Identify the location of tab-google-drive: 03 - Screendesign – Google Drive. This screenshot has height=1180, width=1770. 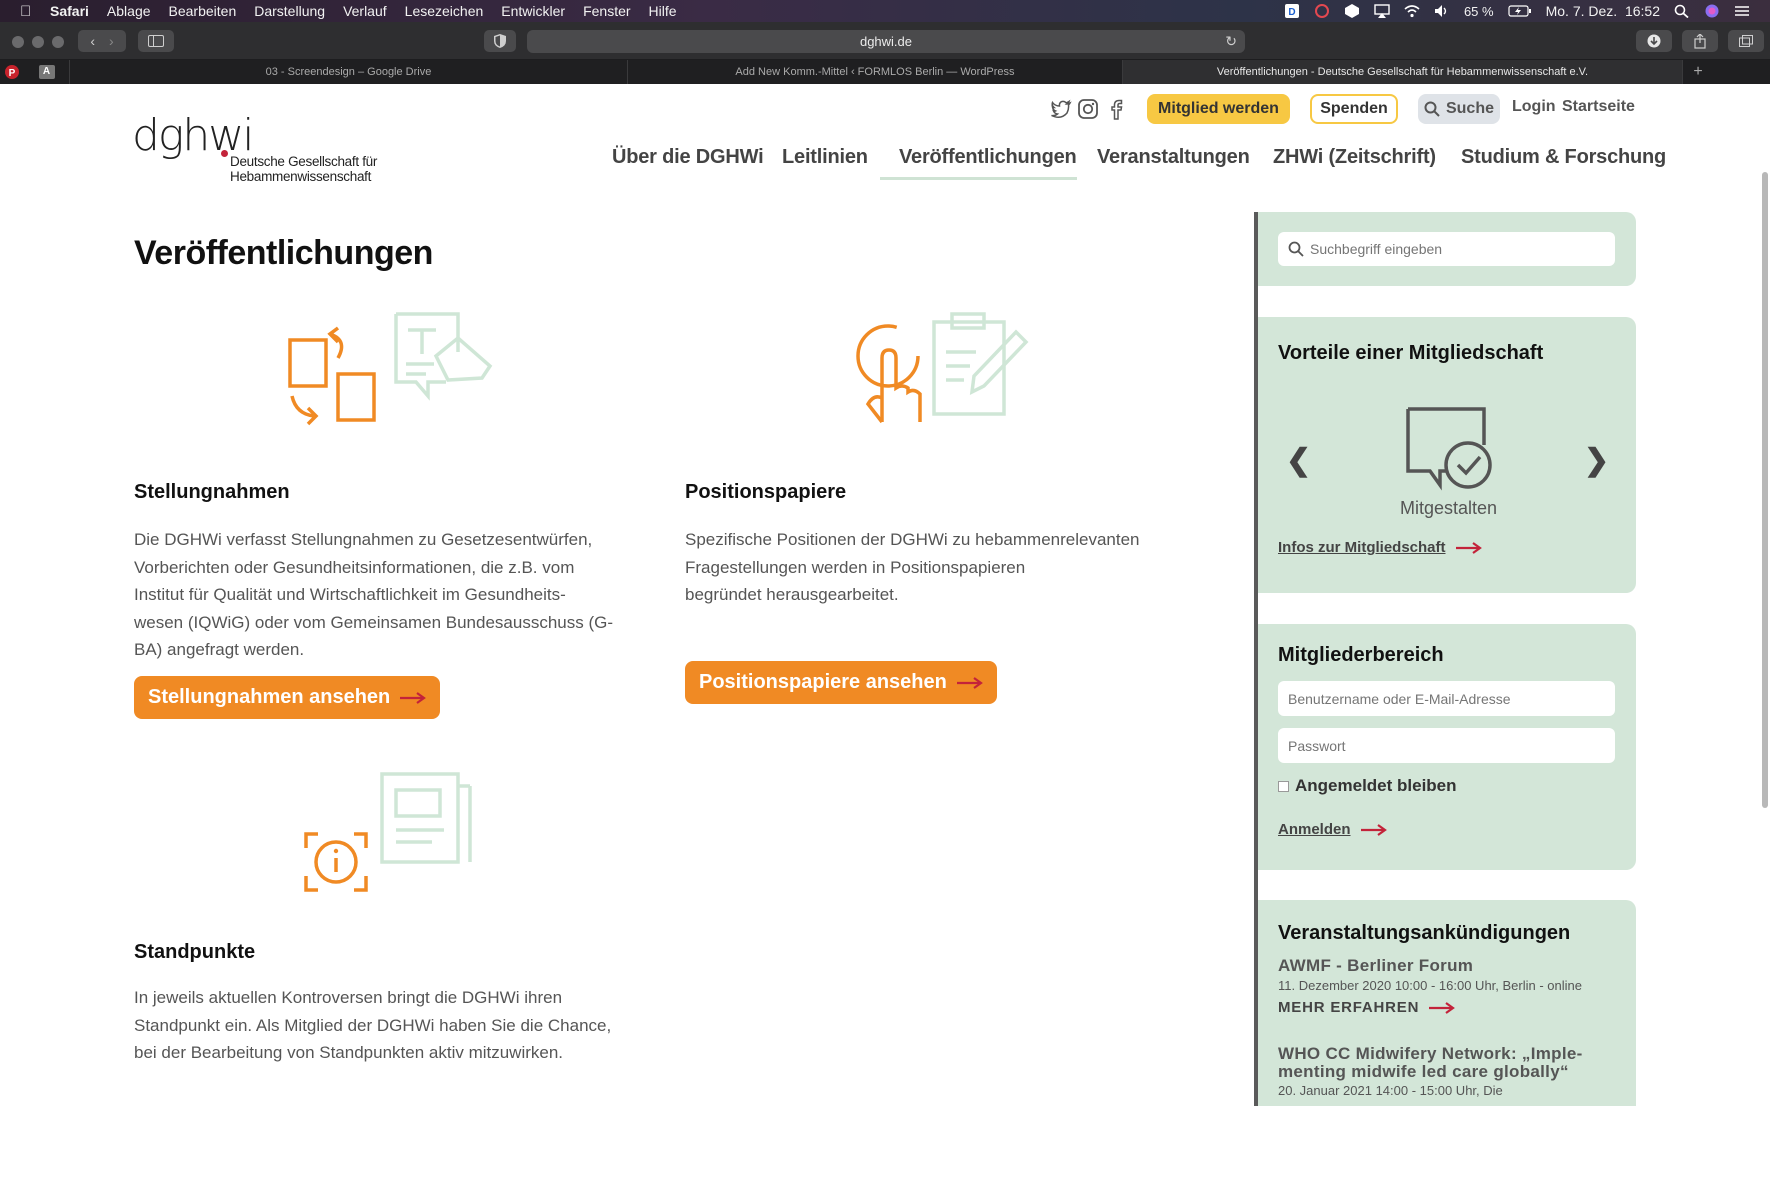
(349, 72).